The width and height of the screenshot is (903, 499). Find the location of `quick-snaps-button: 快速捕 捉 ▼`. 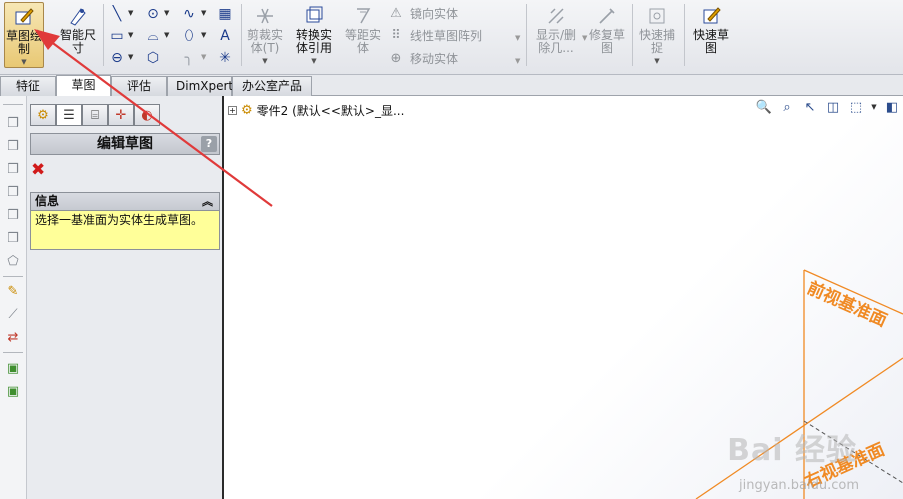

quick-snaps-button: 快速捕 捉 ▼ is located at coordinates (657, 35).